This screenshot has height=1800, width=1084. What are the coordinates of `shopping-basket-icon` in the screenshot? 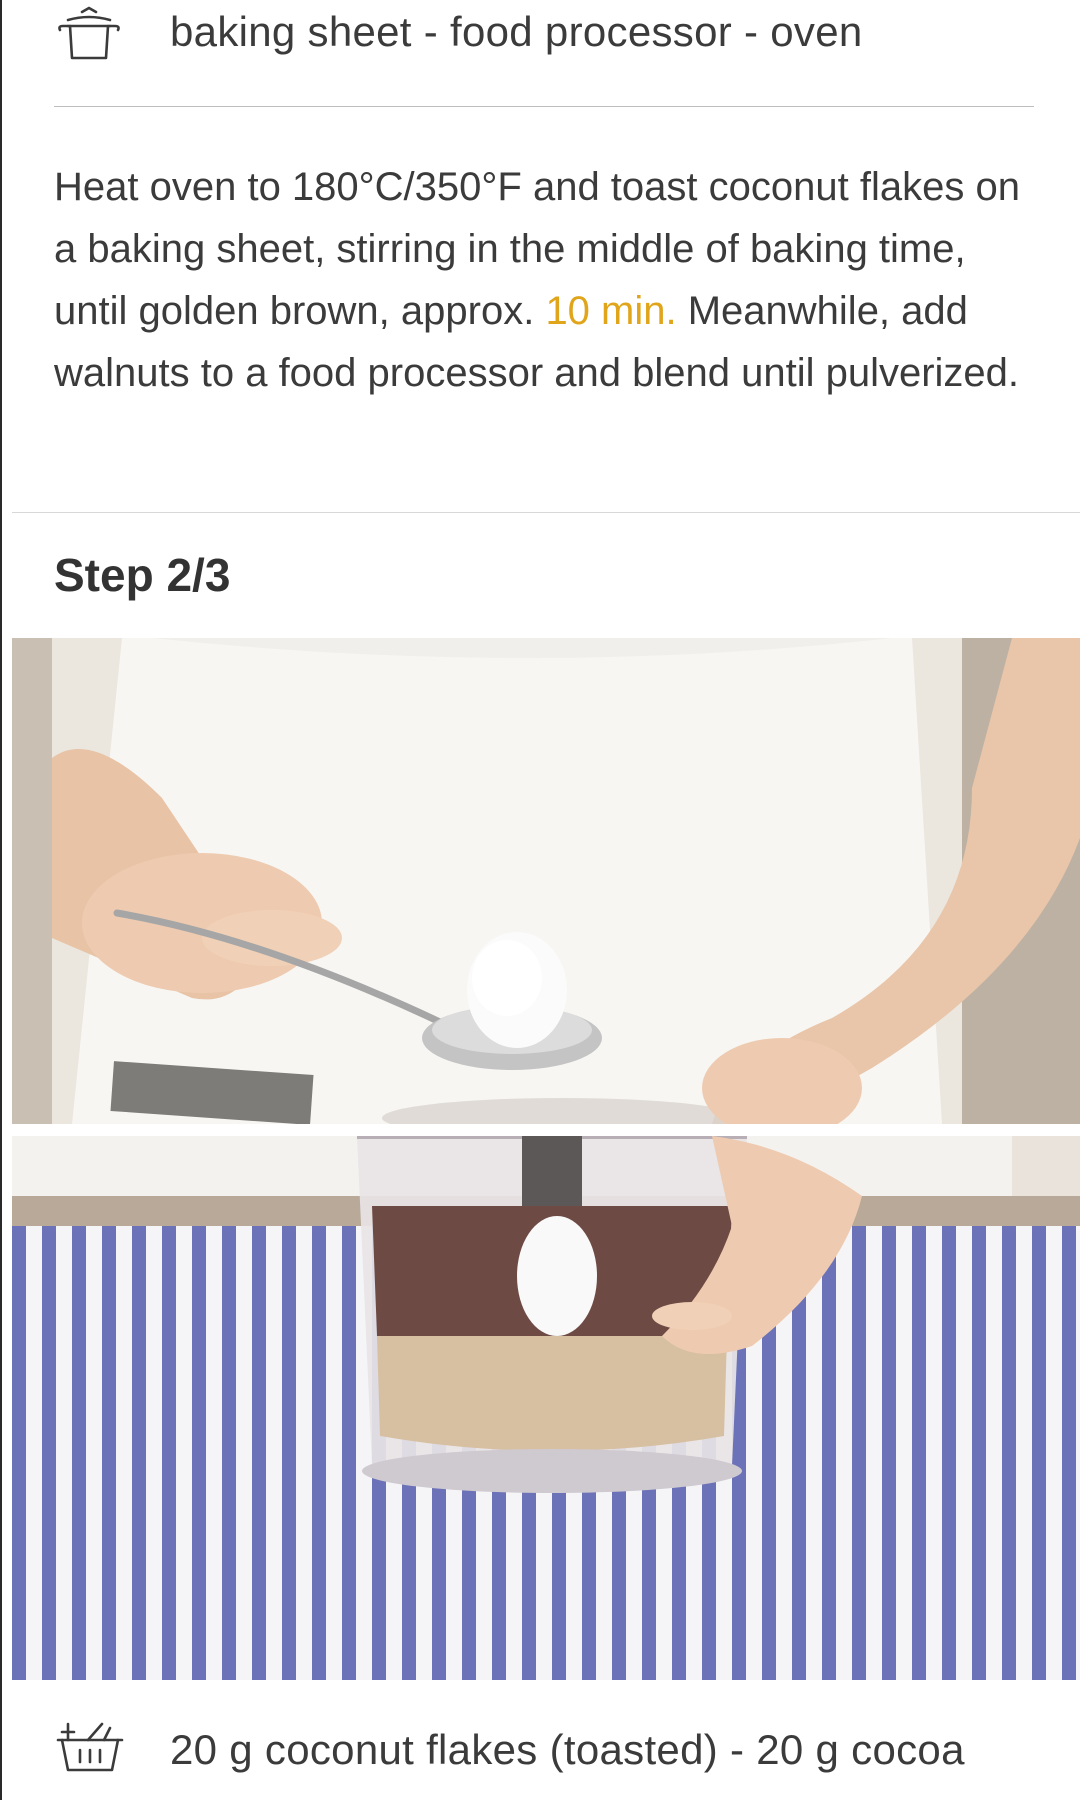 It's located at (90, 1750).